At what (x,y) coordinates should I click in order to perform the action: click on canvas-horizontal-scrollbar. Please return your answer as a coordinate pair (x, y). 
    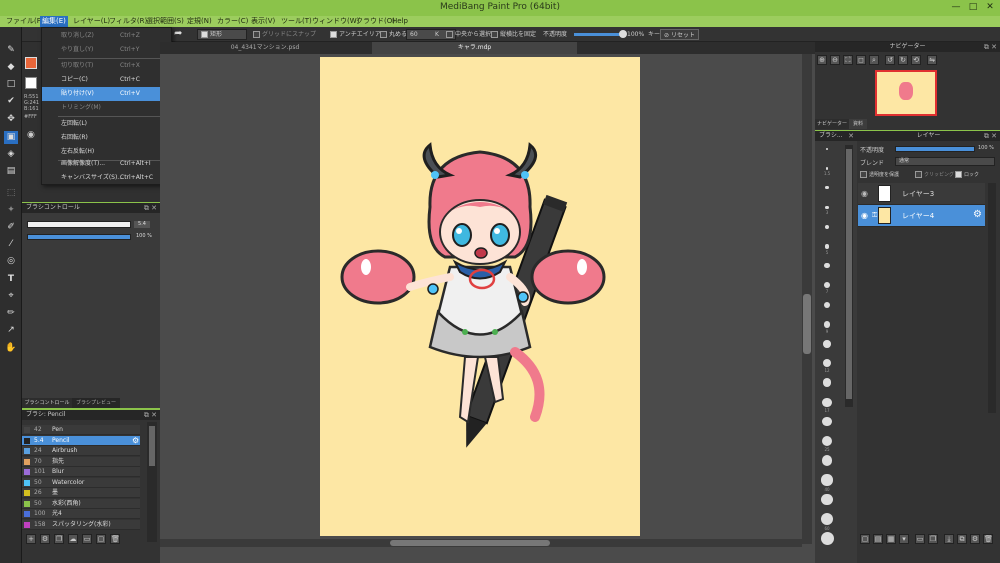
    Looking at the image, I should click on (481, 543).